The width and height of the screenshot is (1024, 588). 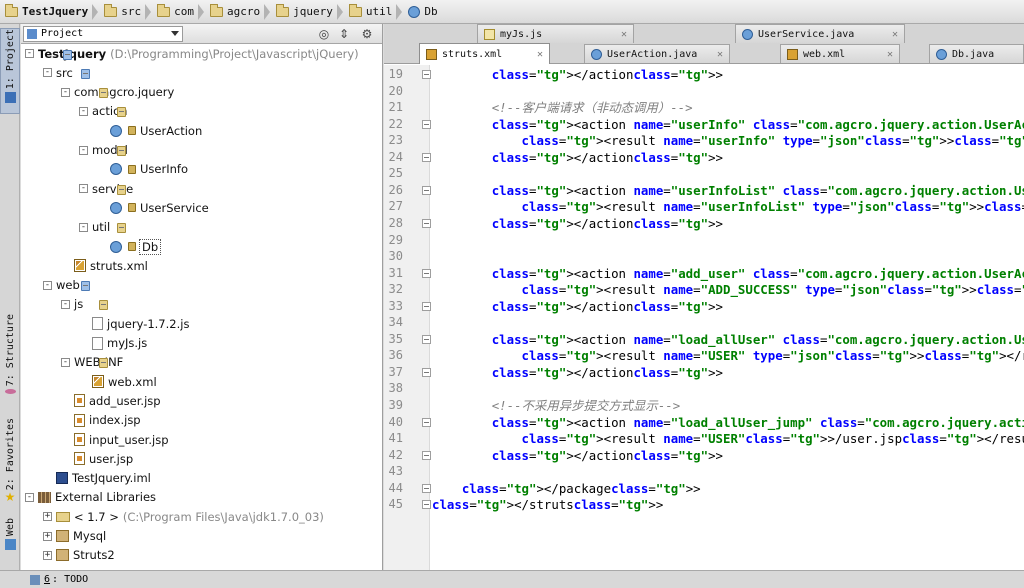 I want to click on breadcrumb-item: util, so click(x=376, y=12).